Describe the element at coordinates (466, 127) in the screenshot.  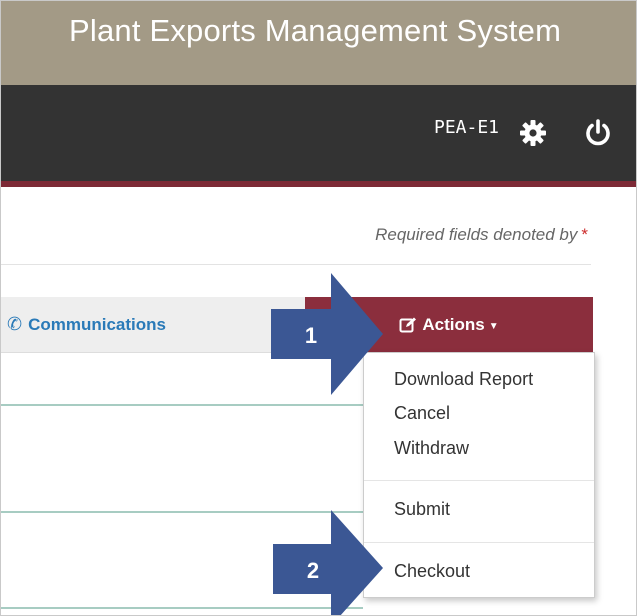
I see `user-id-label: PEA-E1` at that location.